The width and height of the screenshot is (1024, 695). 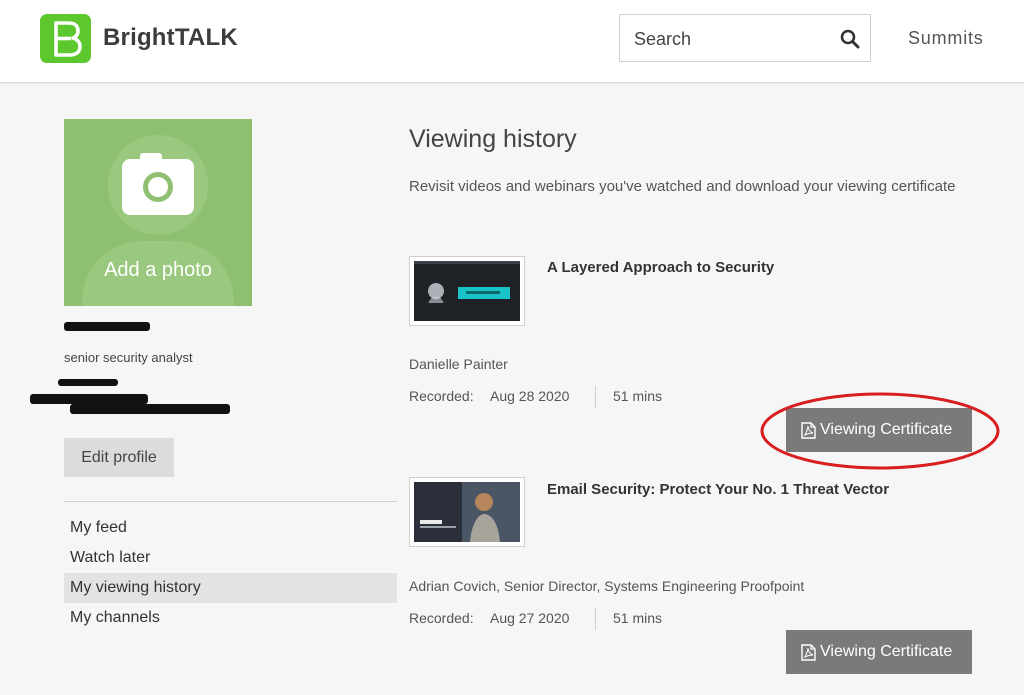 What do you see at coordinates (530, 618) in the screenshot?
I see `recorded-date: Aug 27 2020` at bounding box center [530, 618].